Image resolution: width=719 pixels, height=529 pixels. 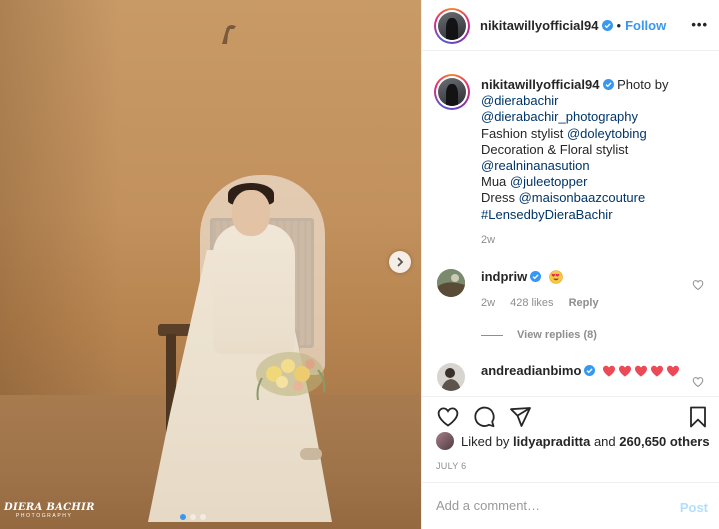 I want to click on carousel-next-button, so click(x=400, y=262).